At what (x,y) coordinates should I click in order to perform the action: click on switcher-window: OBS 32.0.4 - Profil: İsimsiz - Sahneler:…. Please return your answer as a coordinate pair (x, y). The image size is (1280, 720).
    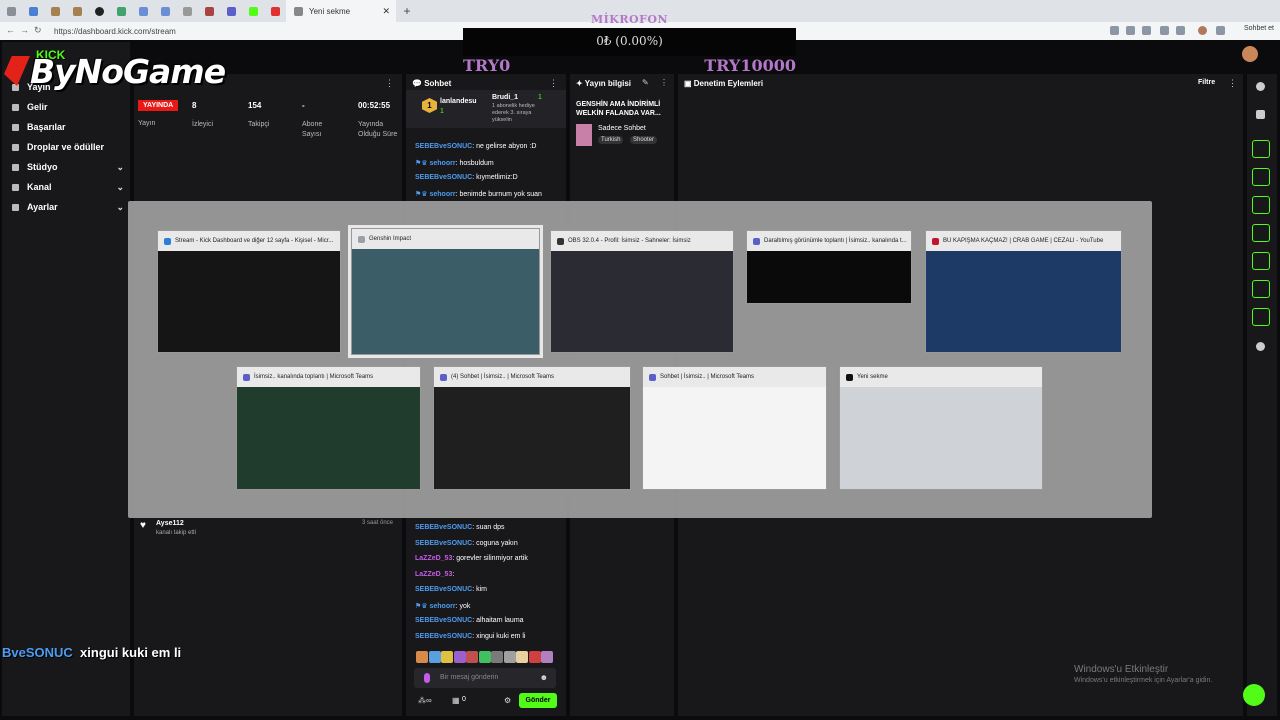
    Looking at the image, I should click on (642, 291).